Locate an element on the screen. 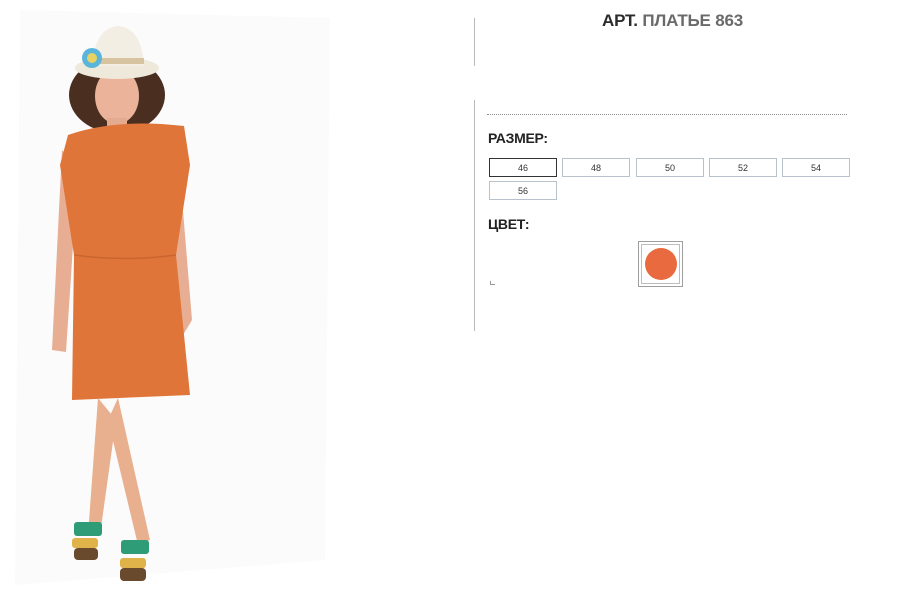 The image size is (915, 594). corner-mark is located at coordinates (492, 283).